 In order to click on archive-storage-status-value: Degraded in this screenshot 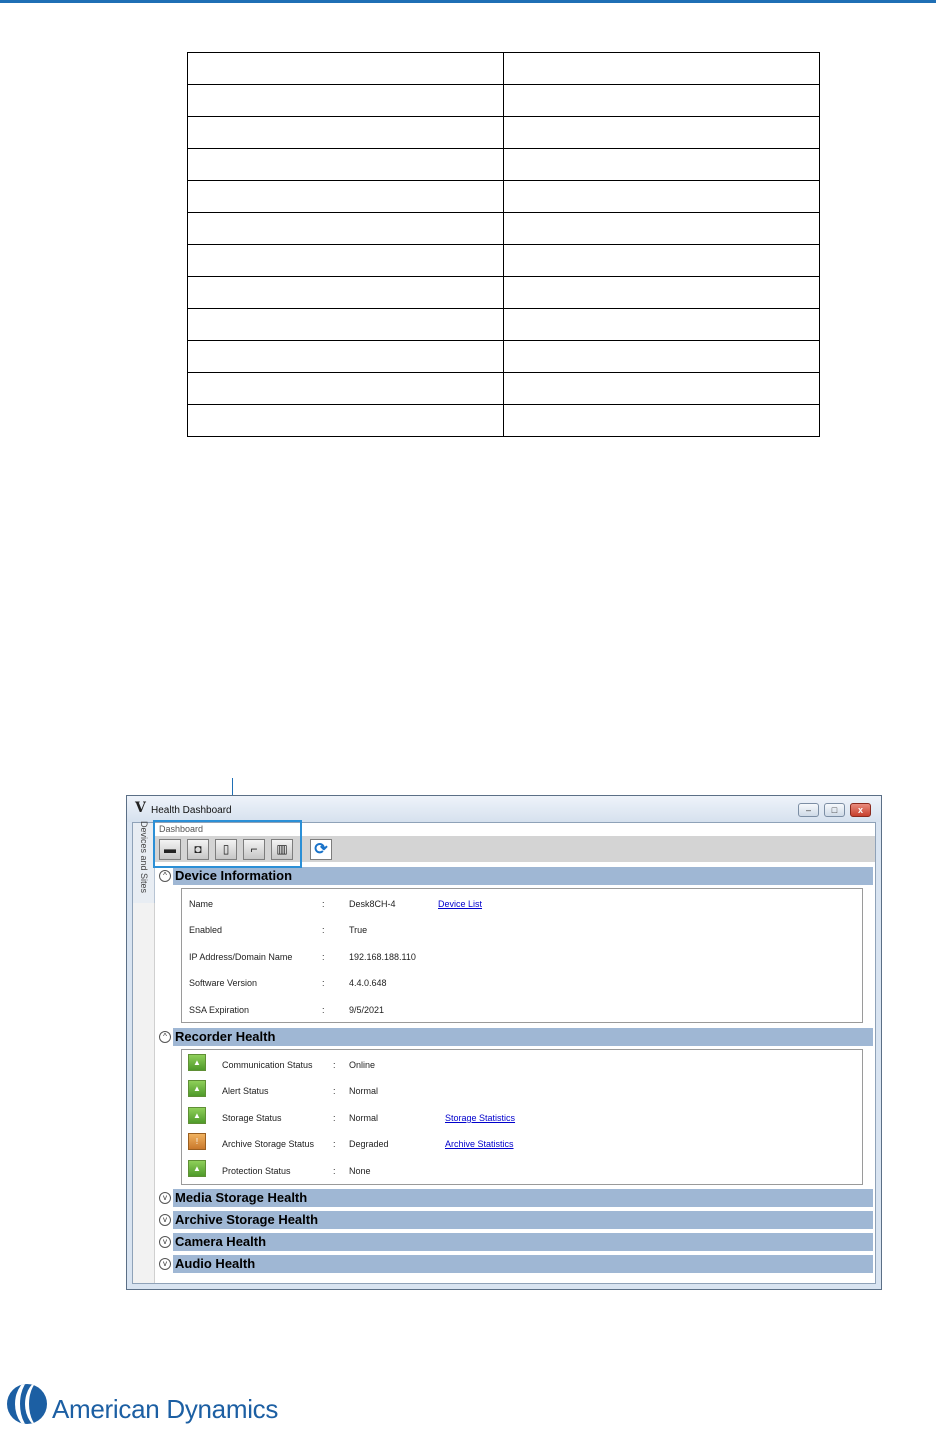, I will do `click(369, 1144)`.